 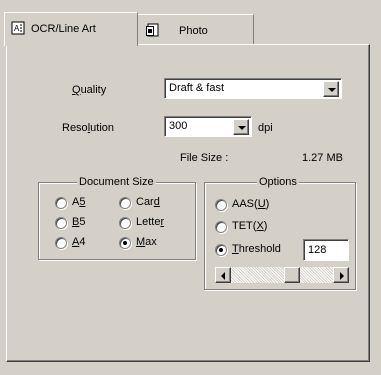 I want to click on quality-label: Quality, so click(x=89, y=90).